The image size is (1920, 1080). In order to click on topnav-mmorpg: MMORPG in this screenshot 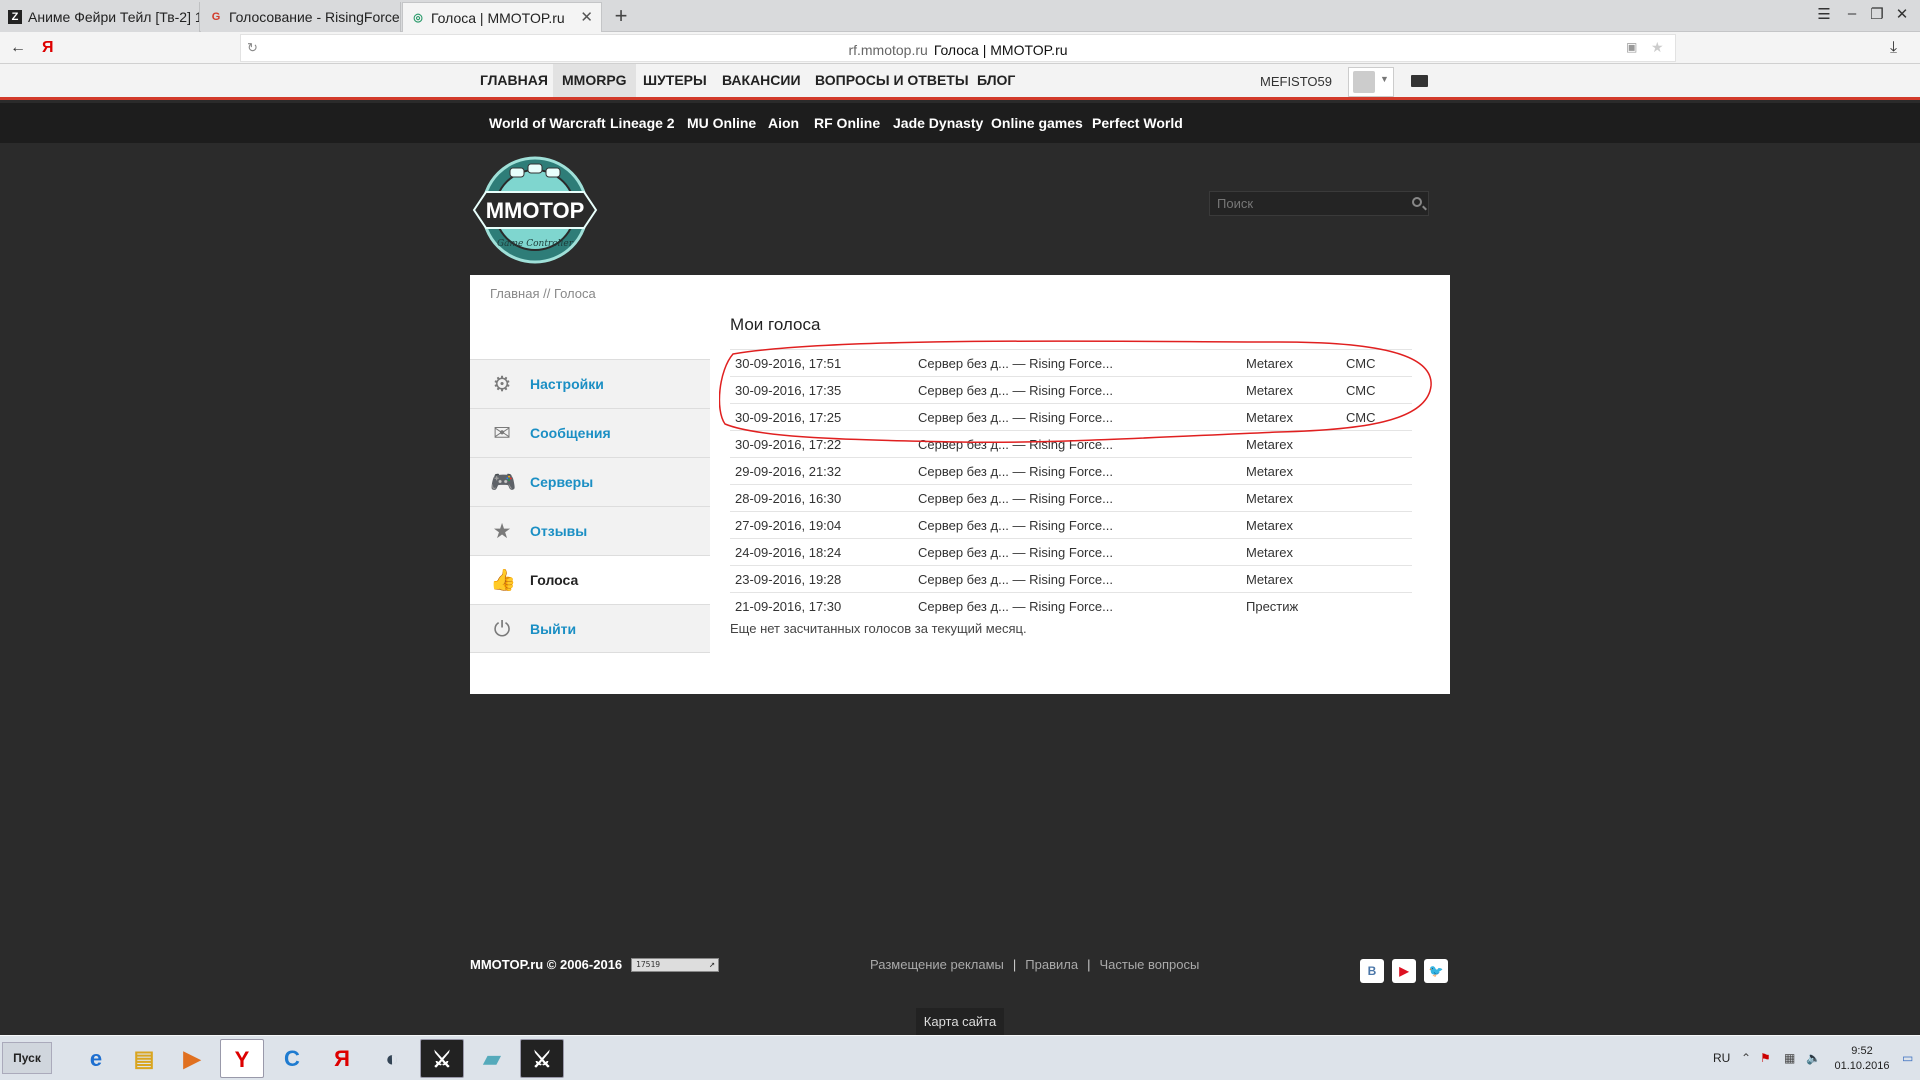, I will do `click(594, 80)`.